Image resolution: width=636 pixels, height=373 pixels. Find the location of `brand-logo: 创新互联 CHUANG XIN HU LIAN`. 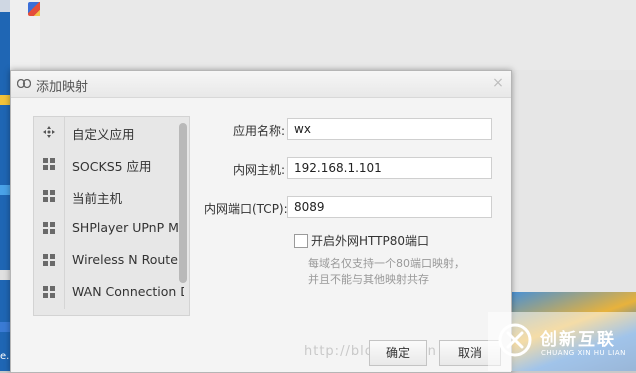

brand-logo: 创新互联 CHUANG XIN HU LIAN is located at coordinates (562, 341).